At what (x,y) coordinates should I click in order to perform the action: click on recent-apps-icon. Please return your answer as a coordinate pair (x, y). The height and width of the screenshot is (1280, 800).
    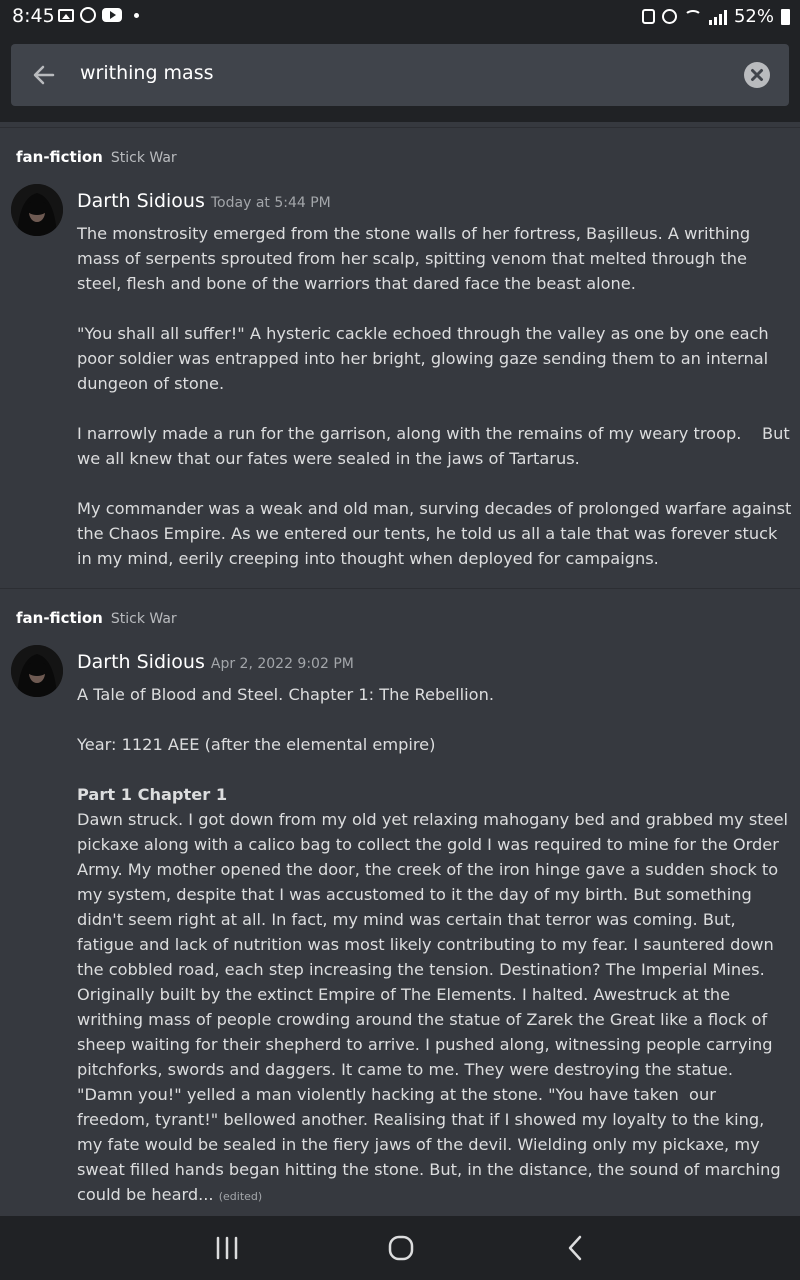
    Looking at the image, I should click on (227, 1248).